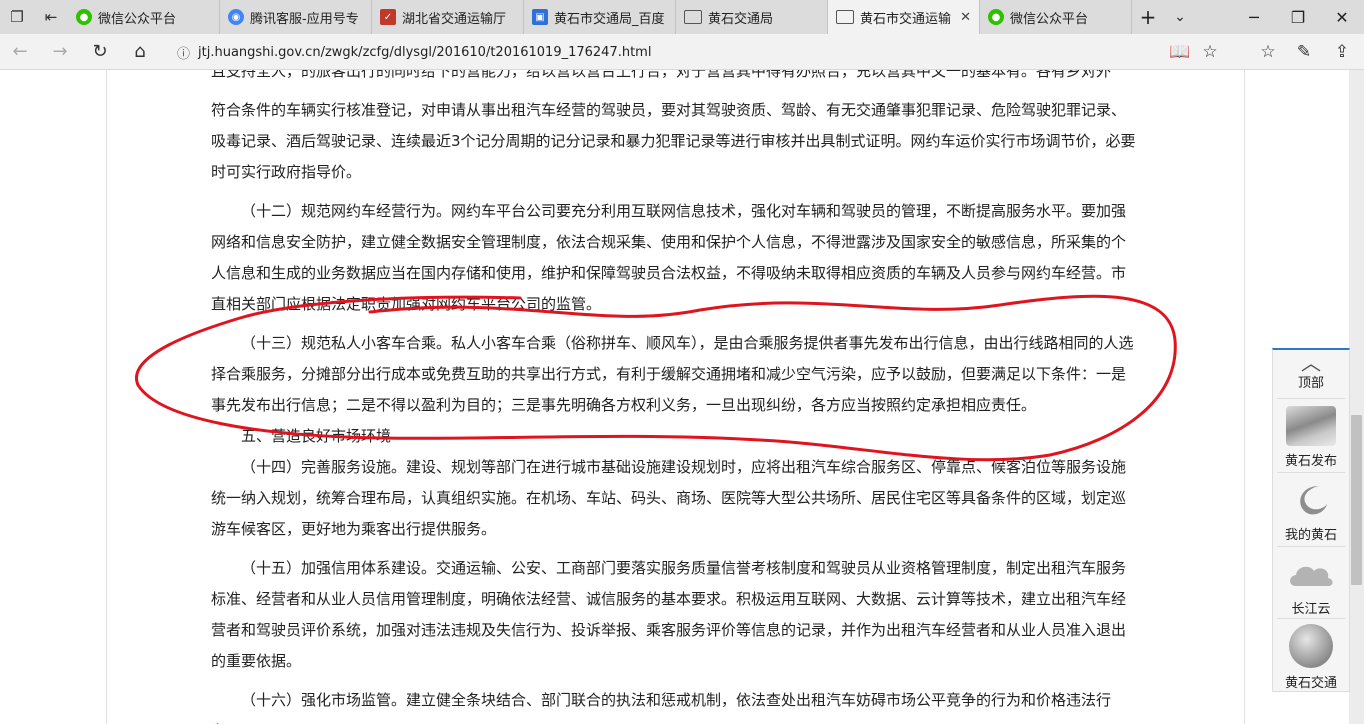 This screenshot has height=724, width=1364. I want to click on tab-6: ● 微信公众平台, so click(1056, 17).